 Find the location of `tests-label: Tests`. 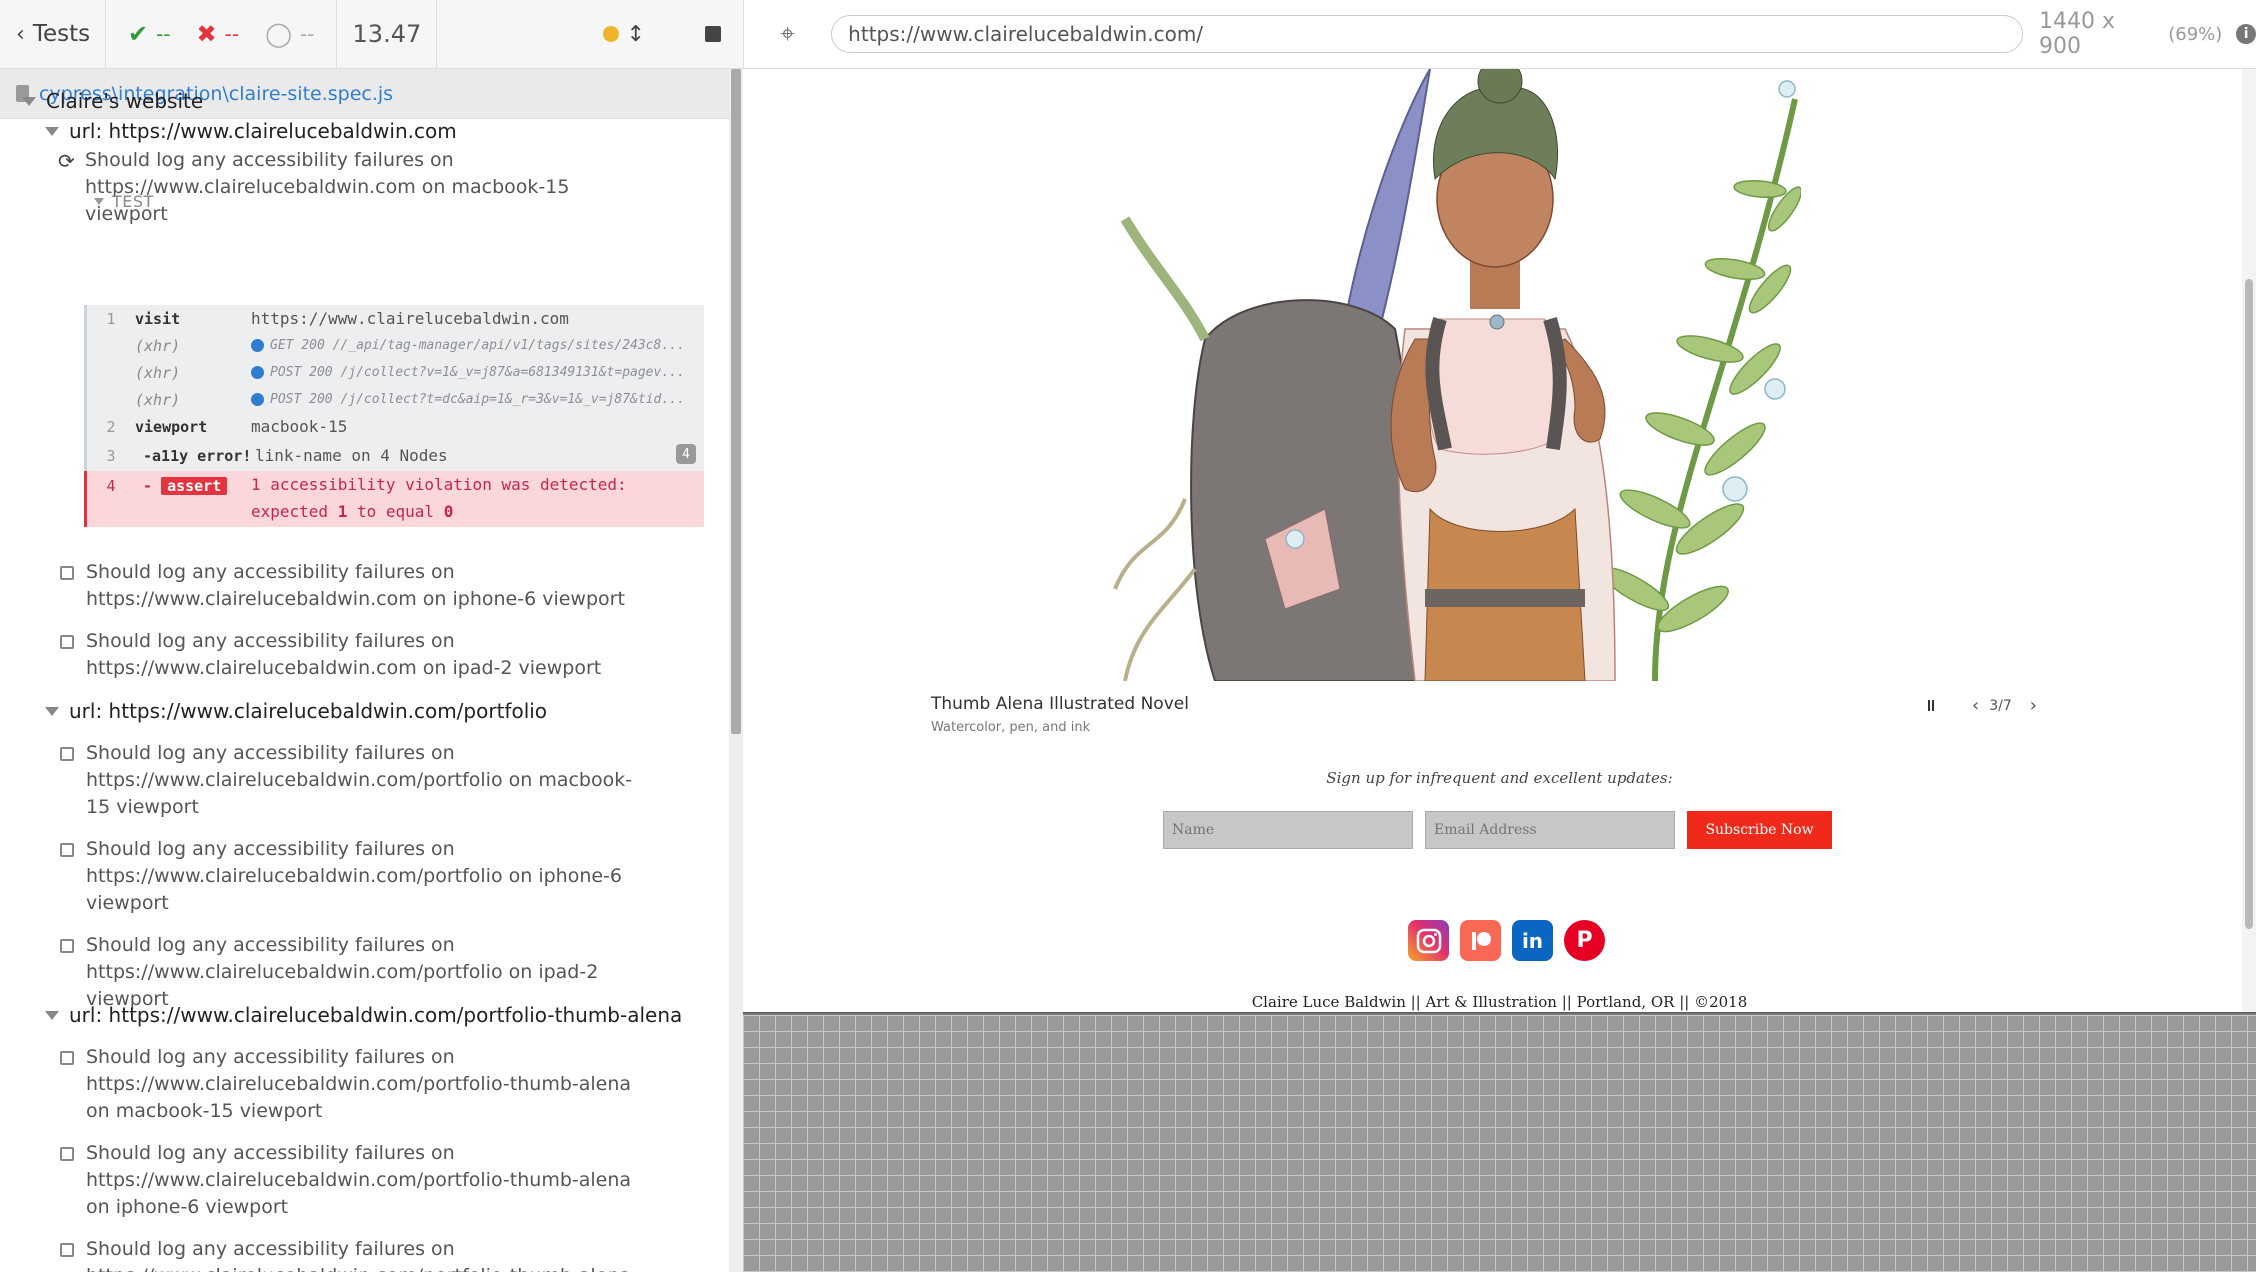

tests-label: Tests is located at coordinates (61, 34).